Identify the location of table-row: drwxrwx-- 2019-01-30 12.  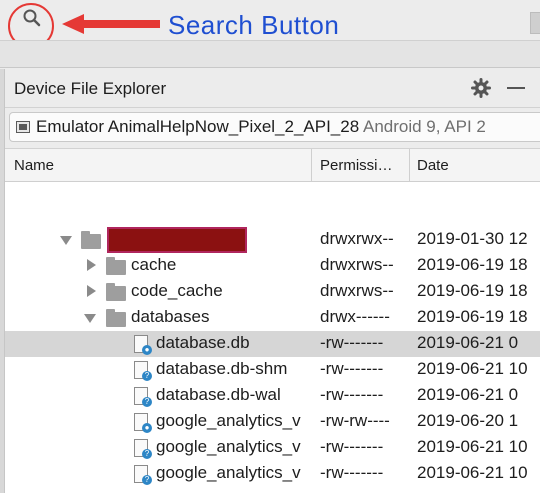
(272, 240).